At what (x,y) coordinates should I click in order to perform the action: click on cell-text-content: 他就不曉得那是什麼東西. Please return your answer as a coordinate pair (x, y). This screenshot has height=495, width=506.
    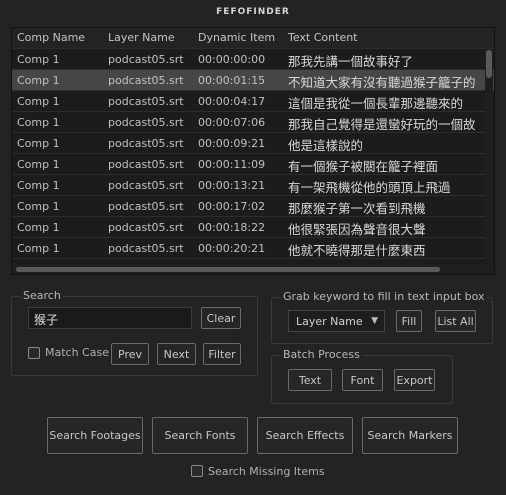
    Looking at the image, I should click on (357, 250).